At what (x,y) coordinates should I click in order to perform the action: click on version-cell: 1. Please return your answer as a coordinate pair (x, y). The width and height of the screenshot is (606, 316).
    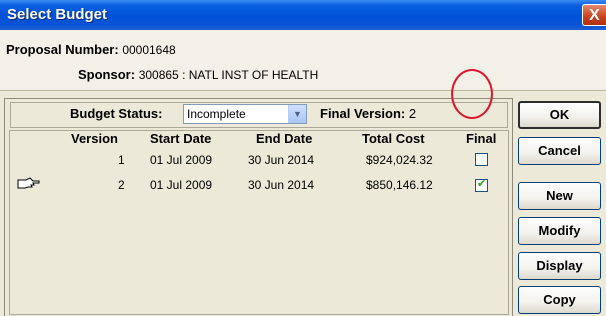
    Looking at the image, I should click on (121, 160).